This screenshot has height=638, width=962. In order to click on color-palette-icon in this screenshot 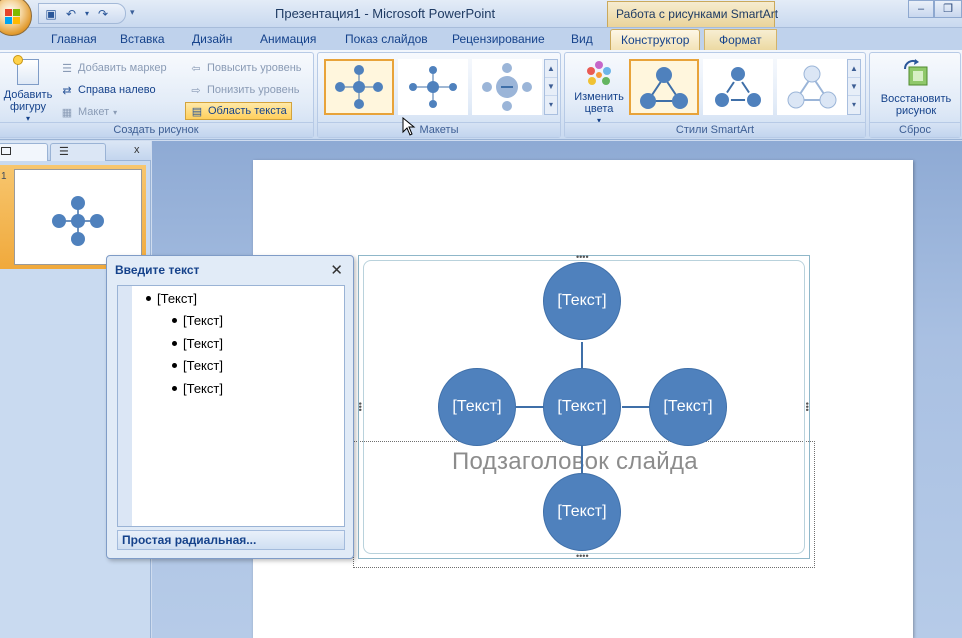, I will do `click(599, 73)`.